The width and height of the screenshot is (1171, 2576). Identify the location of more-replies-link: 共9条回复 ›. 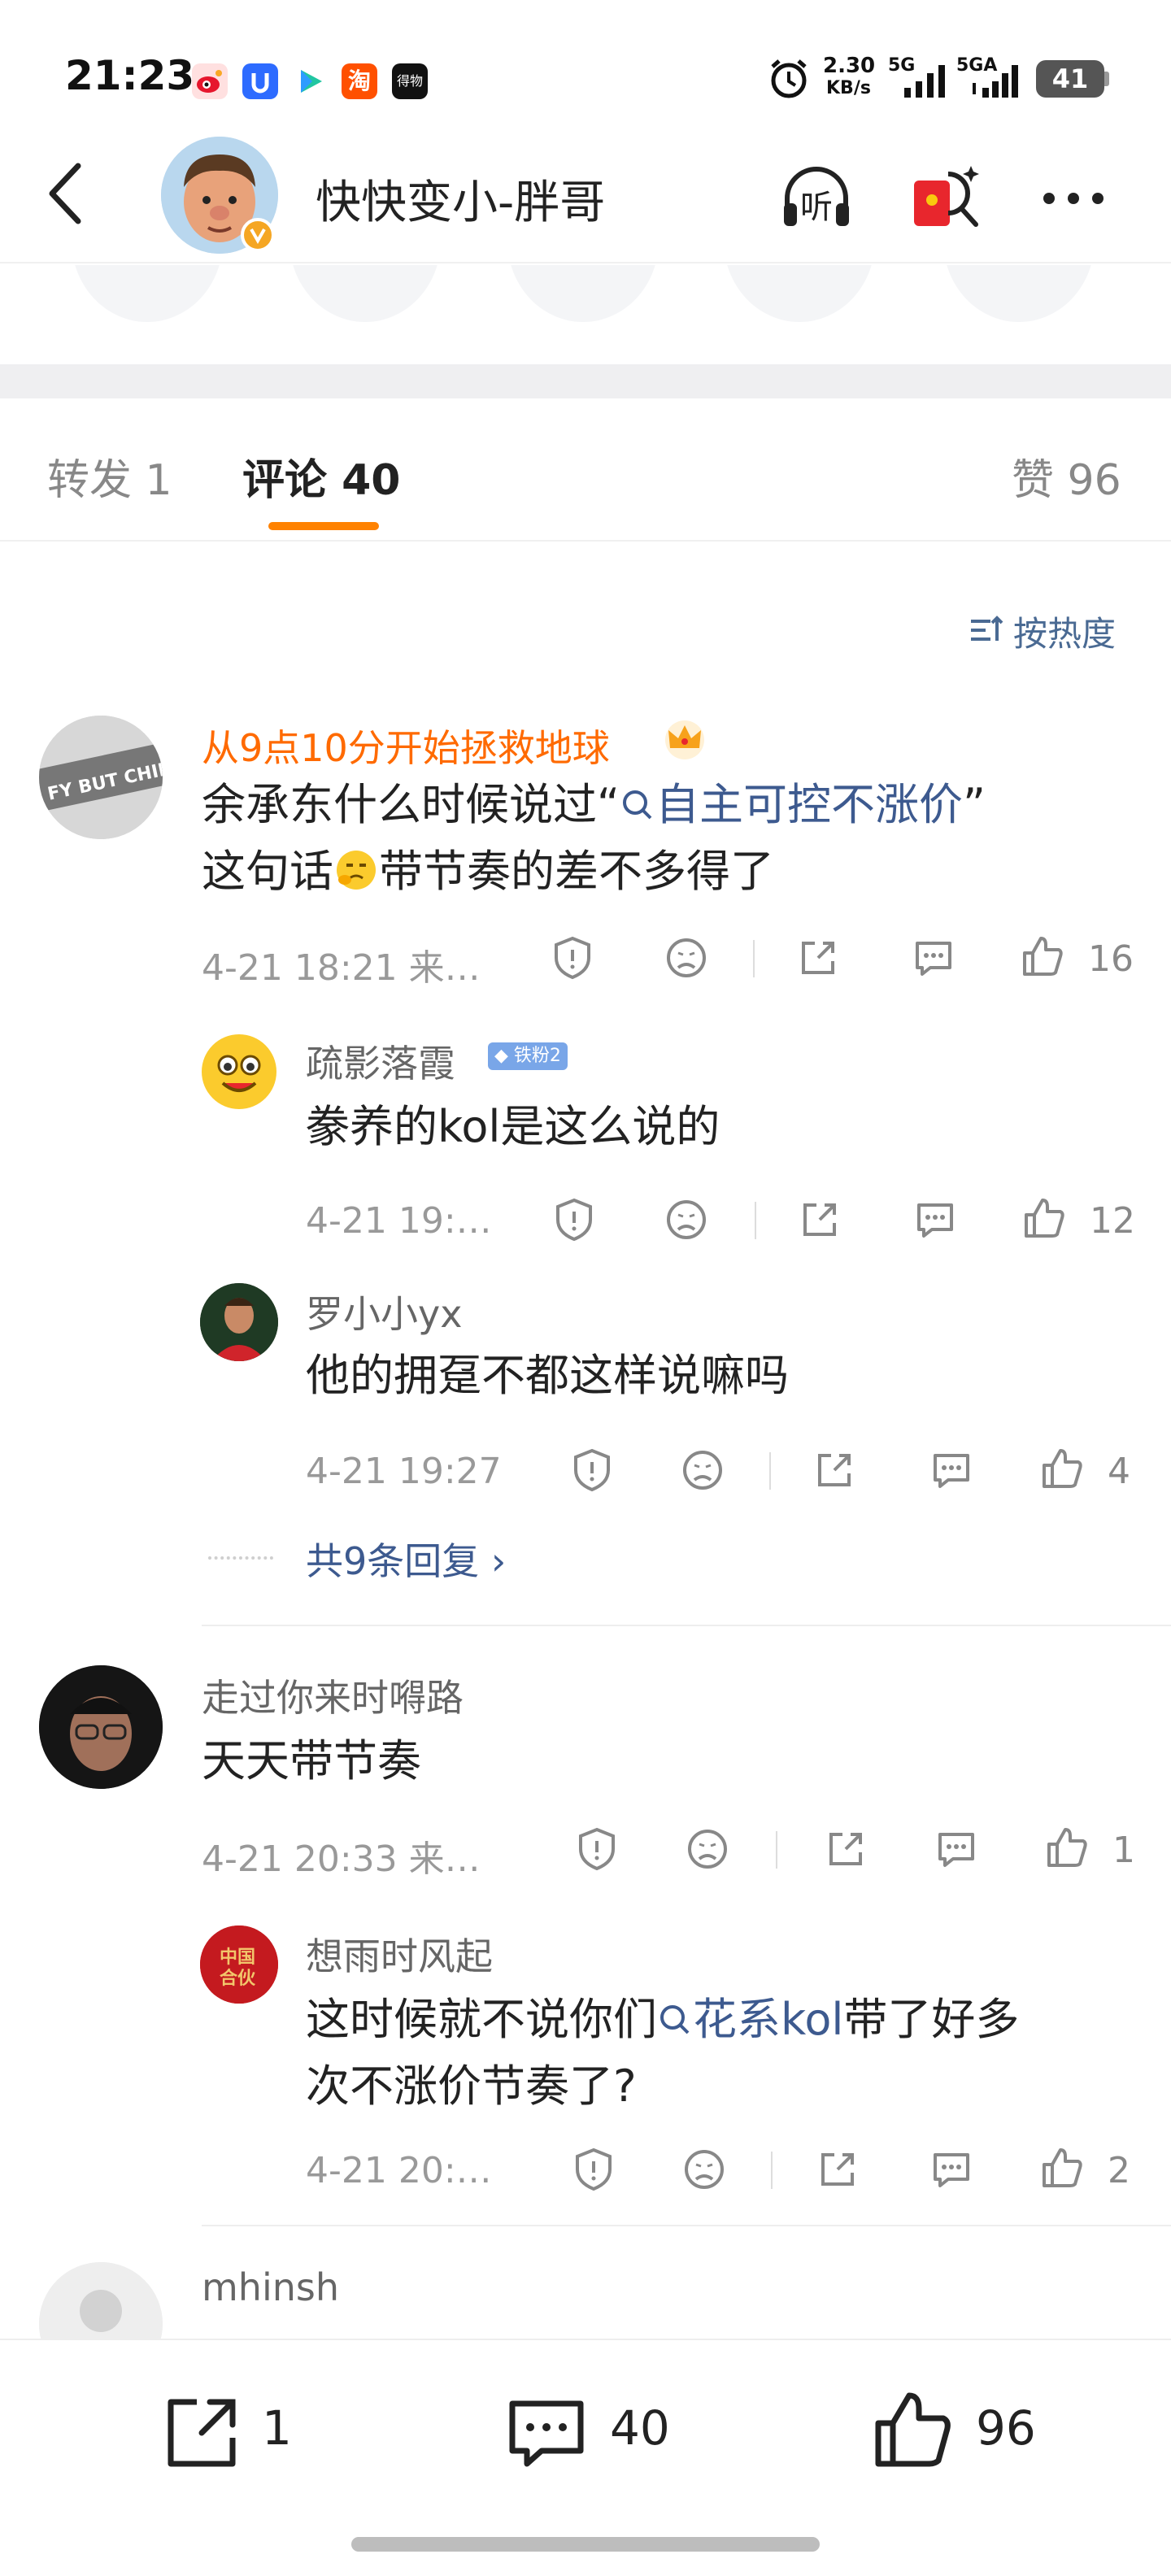
(406, 1559).